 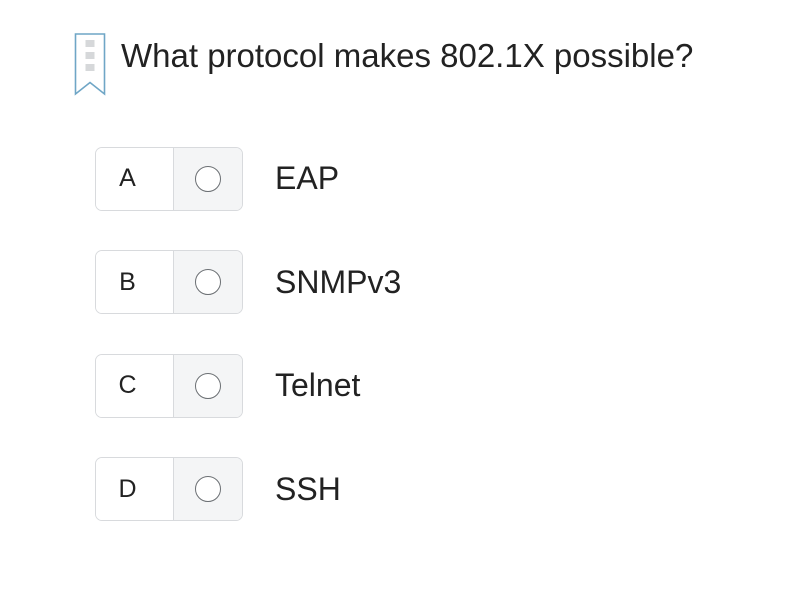 I want to click on question-text: What protocol makes 802.1X possible?, so click(x=407, y=55).